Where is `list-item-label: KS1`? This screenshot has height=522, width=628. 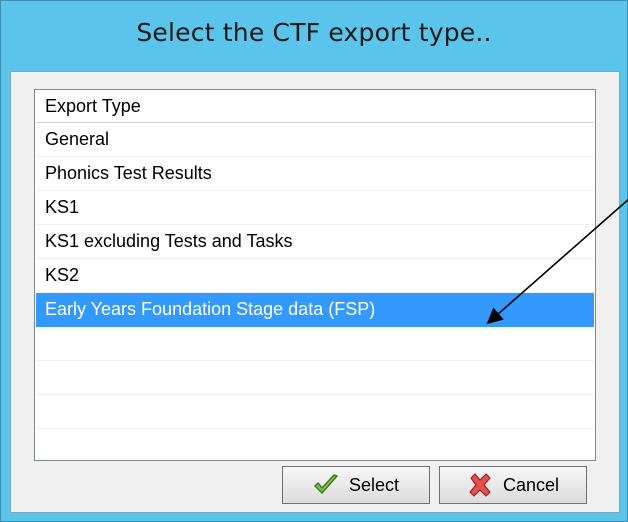
list-item-label: KS1 is located at coordinates (62, 207).